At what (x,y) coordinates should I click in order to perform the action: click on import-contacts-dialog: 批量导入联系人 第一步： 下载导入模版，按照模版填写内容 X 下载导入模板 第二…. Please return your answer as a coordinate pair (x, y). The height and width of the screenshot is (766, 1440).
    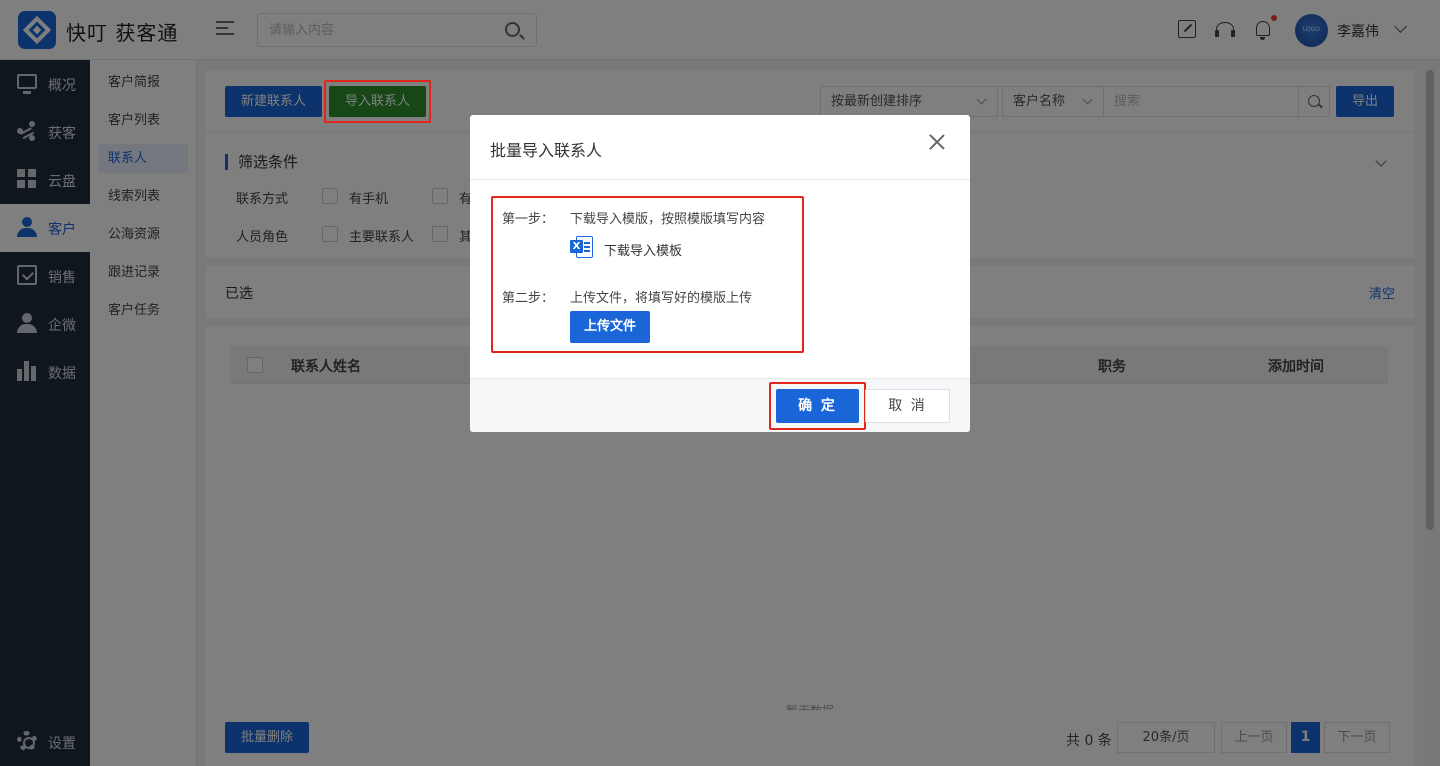
    Looking at the image, I should click on (720, 273).